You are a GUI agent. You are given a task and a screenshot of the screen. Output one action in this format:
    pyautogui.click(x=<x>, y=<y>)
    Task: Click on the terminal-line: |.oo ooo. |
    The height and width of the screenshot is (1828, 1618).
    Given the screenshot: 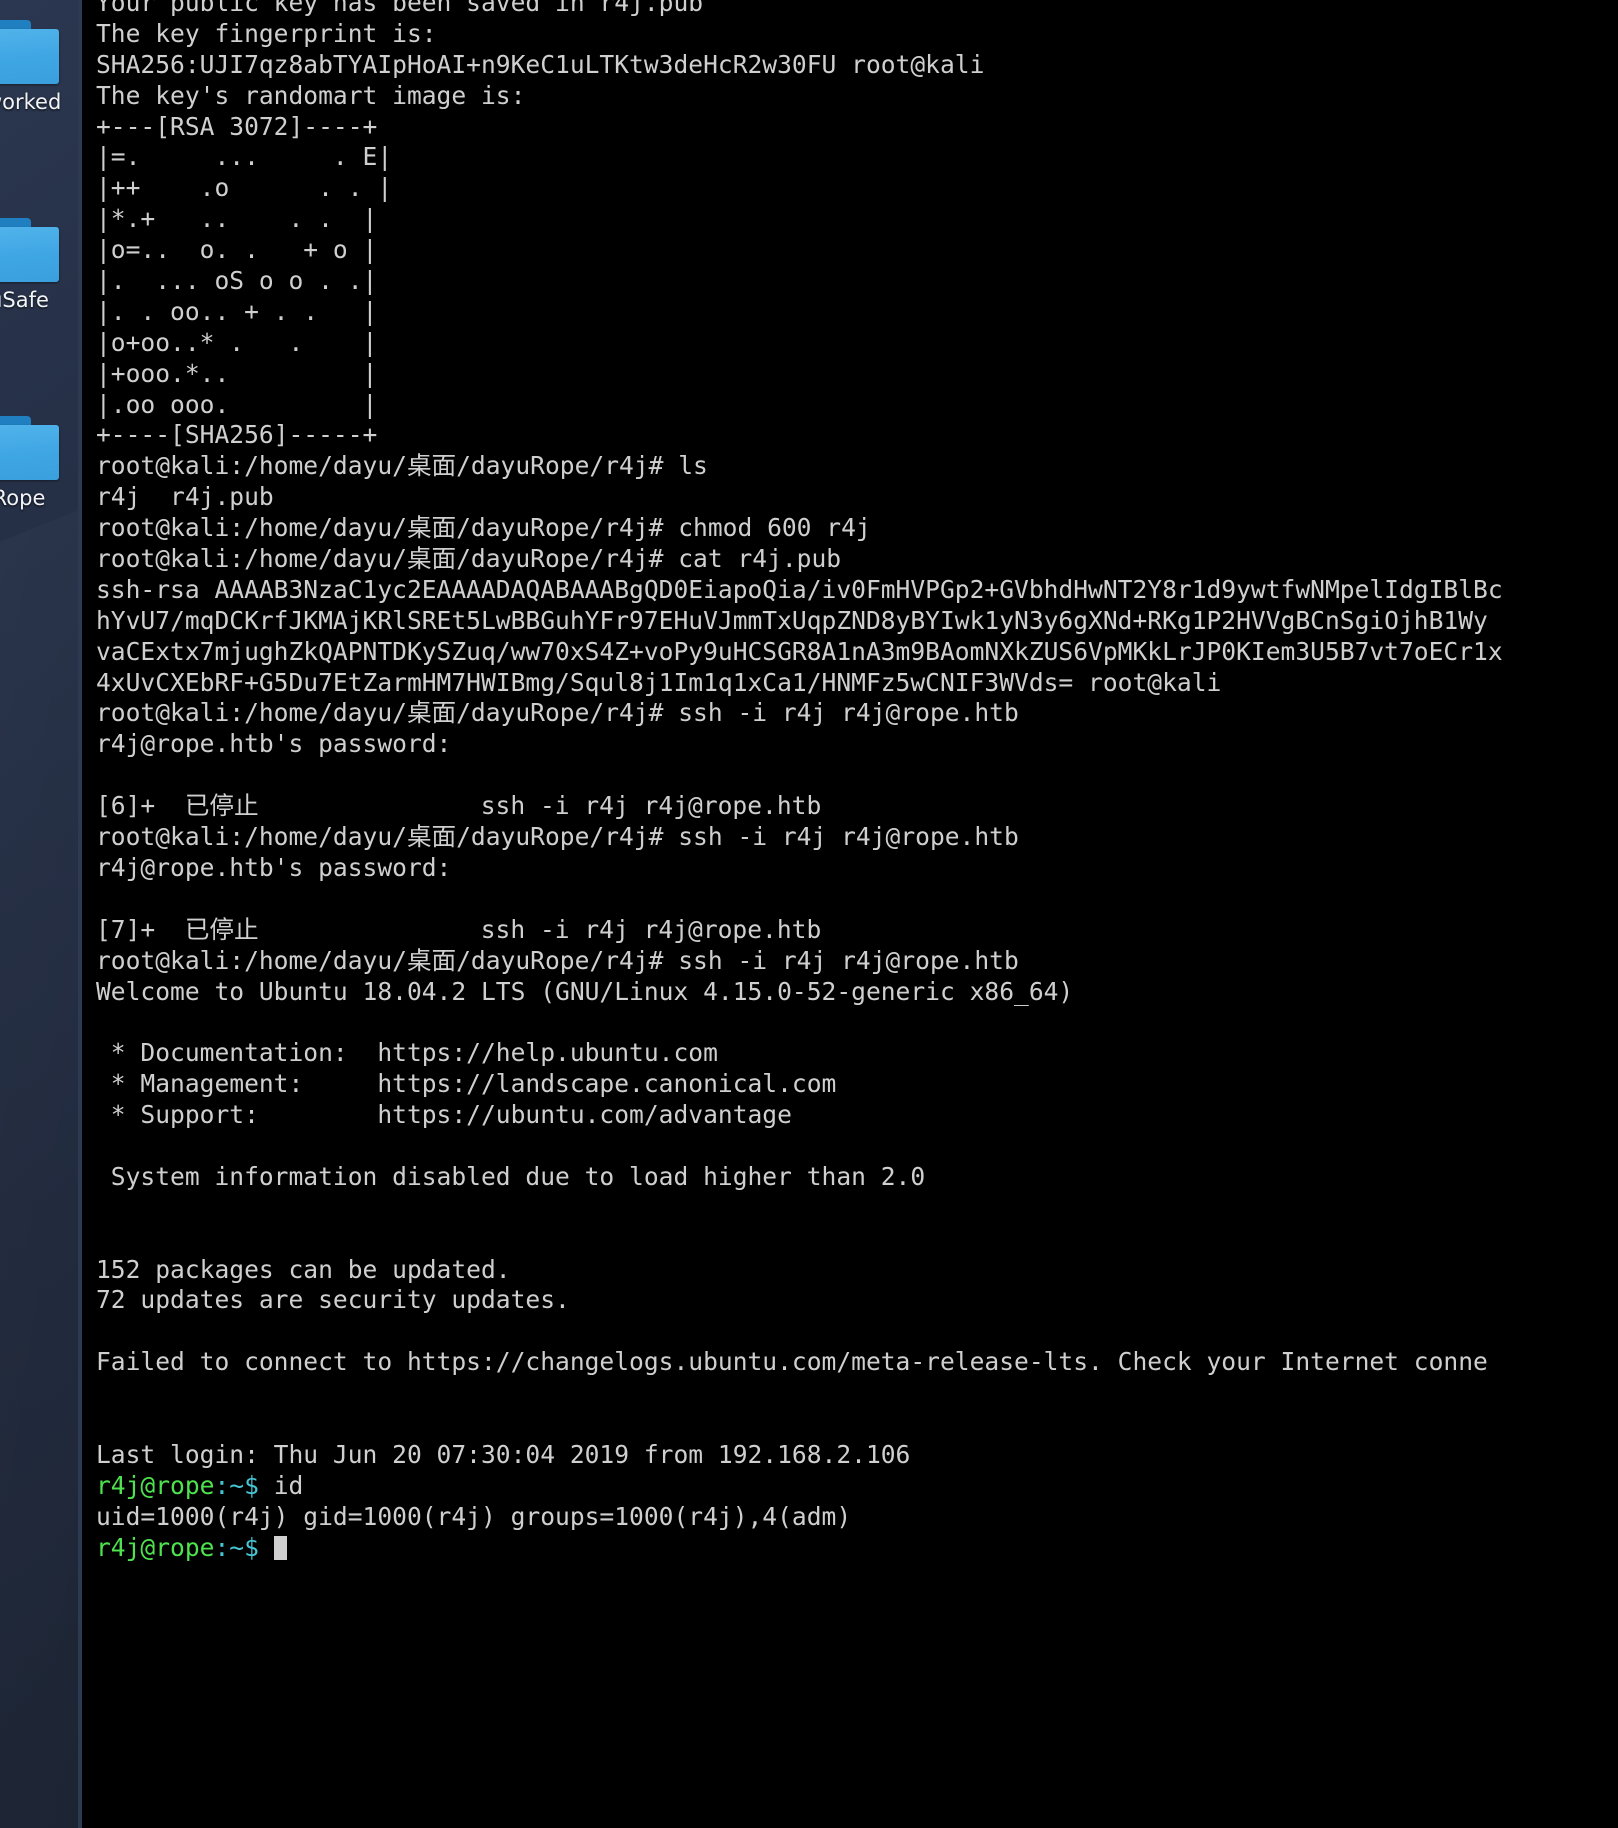 What is the action you would take?
    pyautogui.click(x=237, y=404)
    